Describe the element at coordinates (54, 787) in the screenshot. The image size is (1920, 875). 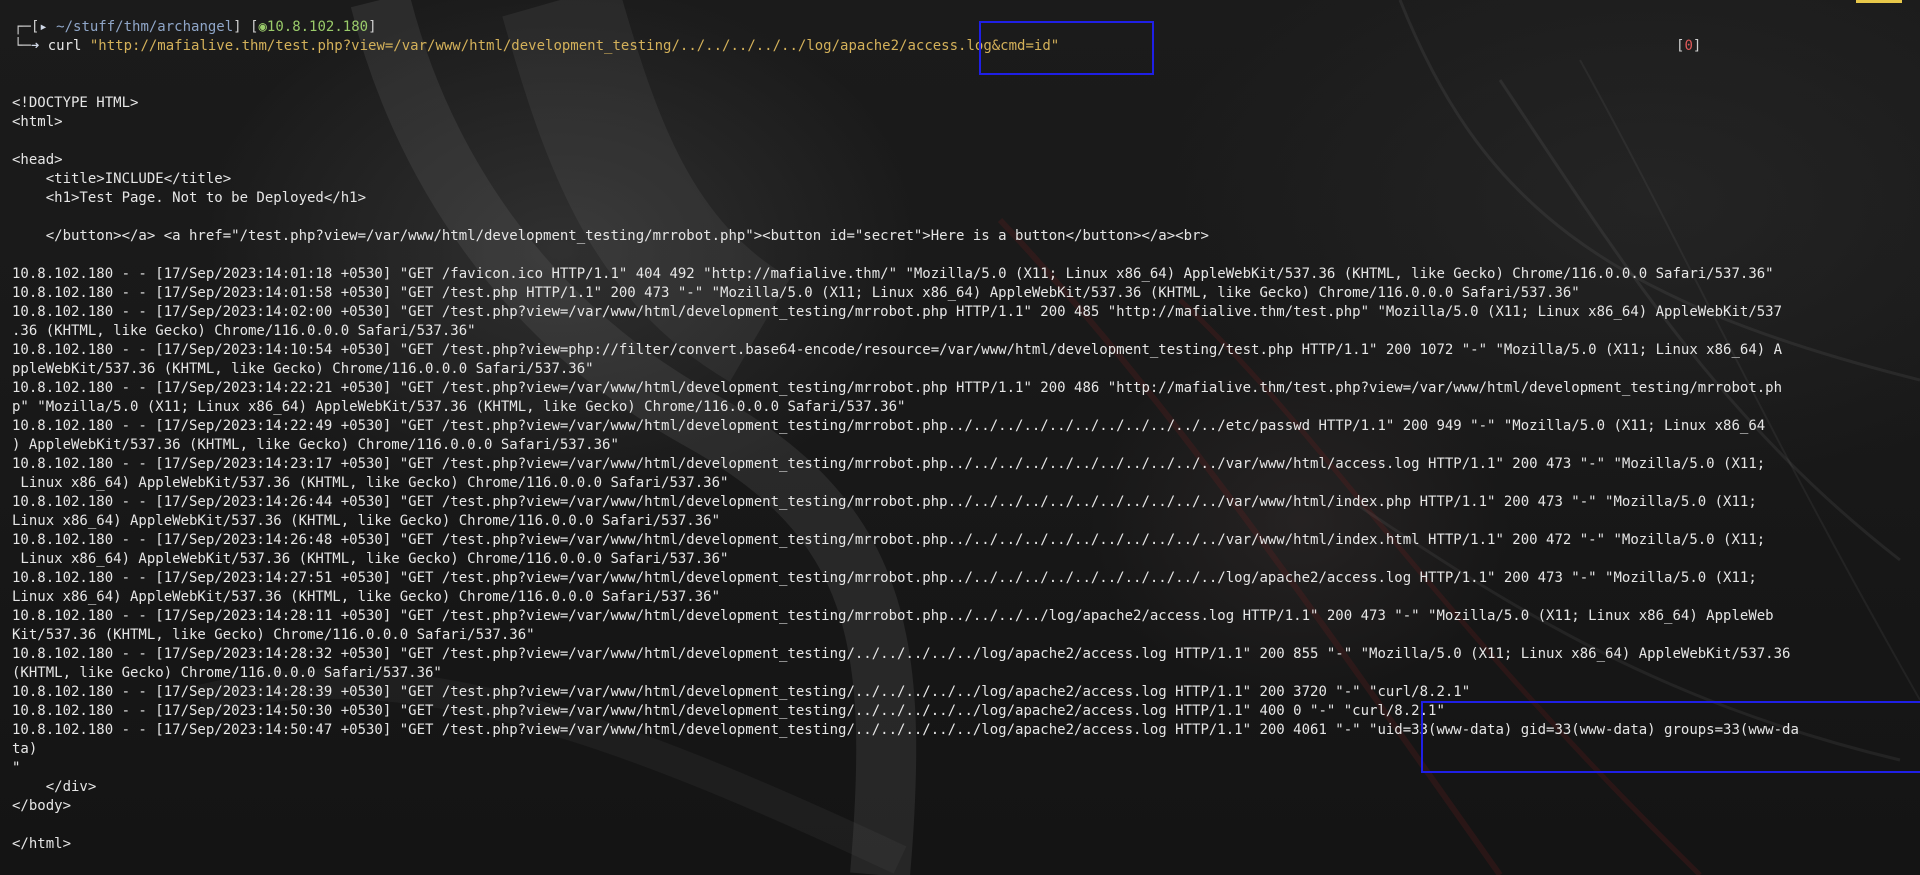
I see `output-line: </div>` at that location.